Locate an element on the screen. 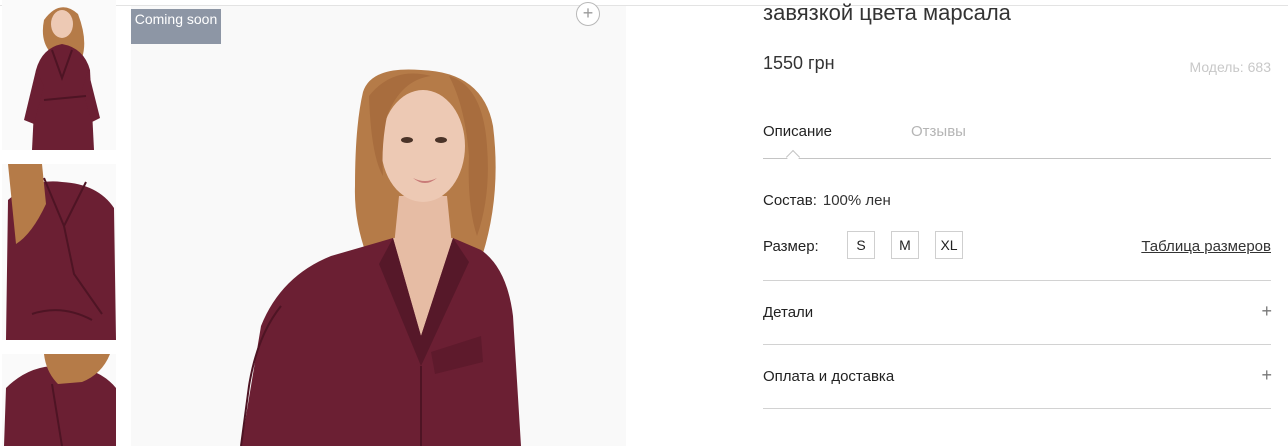  model-value: 683 is located at coordinates (1259, 67).